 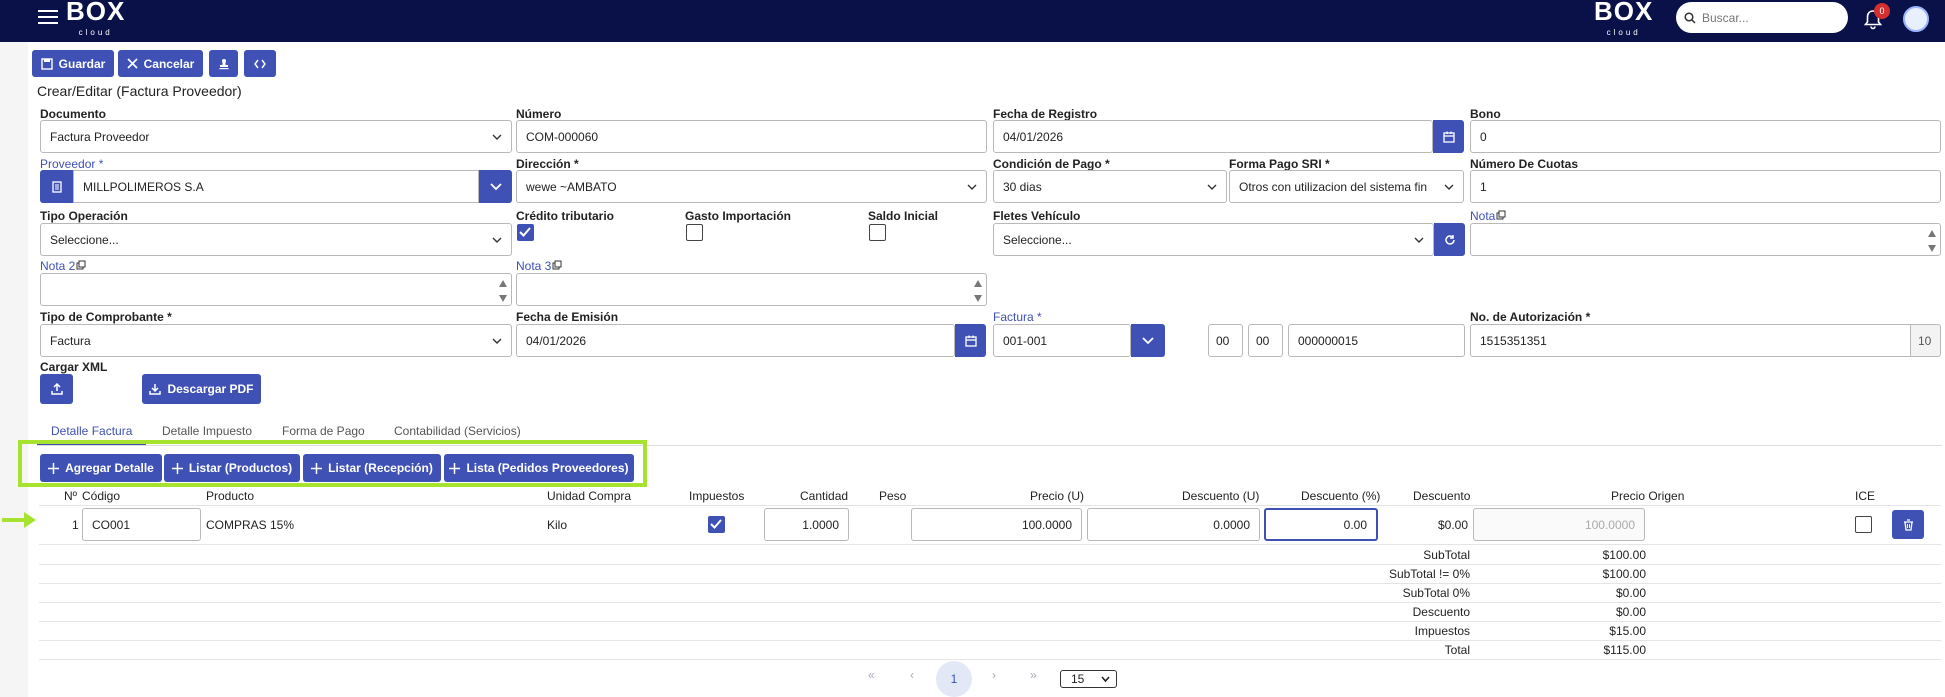 What do you see at coordinates (1231, 524) in the screenshot?
I see `desc-u-value: 0.0000` at bounding box center [1231, 524].